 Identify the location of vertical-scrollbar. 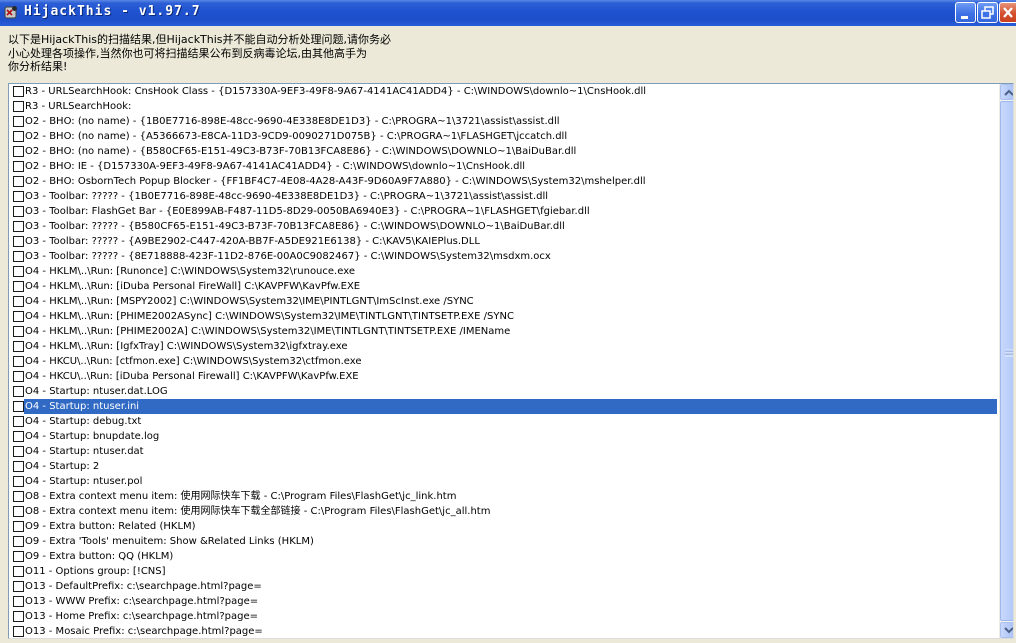
(1006, 361).